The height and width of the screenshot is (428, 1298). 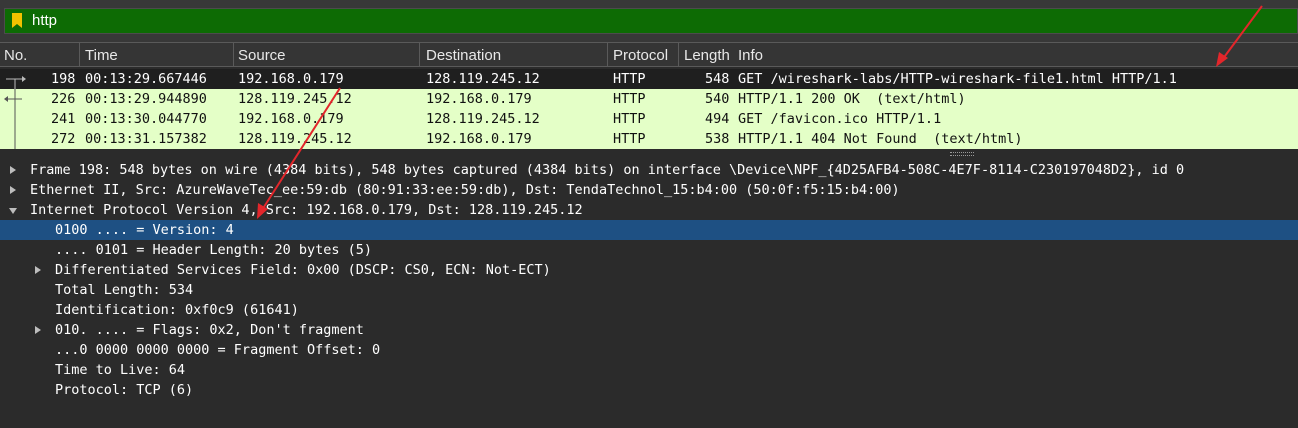 I want to click on tree-item-version-selected: 0100 .... = Version: 4, so click(x=649, y=230).